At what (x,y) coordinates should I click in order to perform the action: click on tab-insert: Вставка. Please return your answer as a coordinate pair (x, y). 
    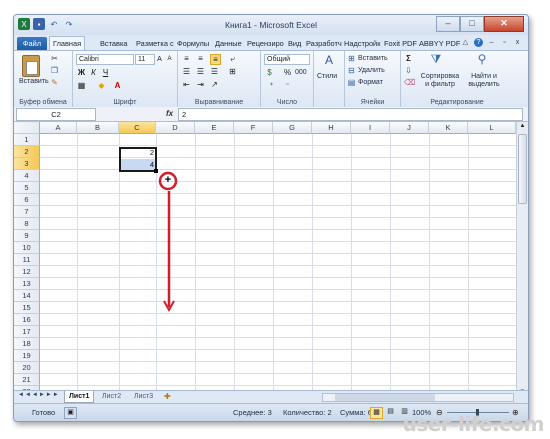
    Looking at the image, I should click on (113, 43).